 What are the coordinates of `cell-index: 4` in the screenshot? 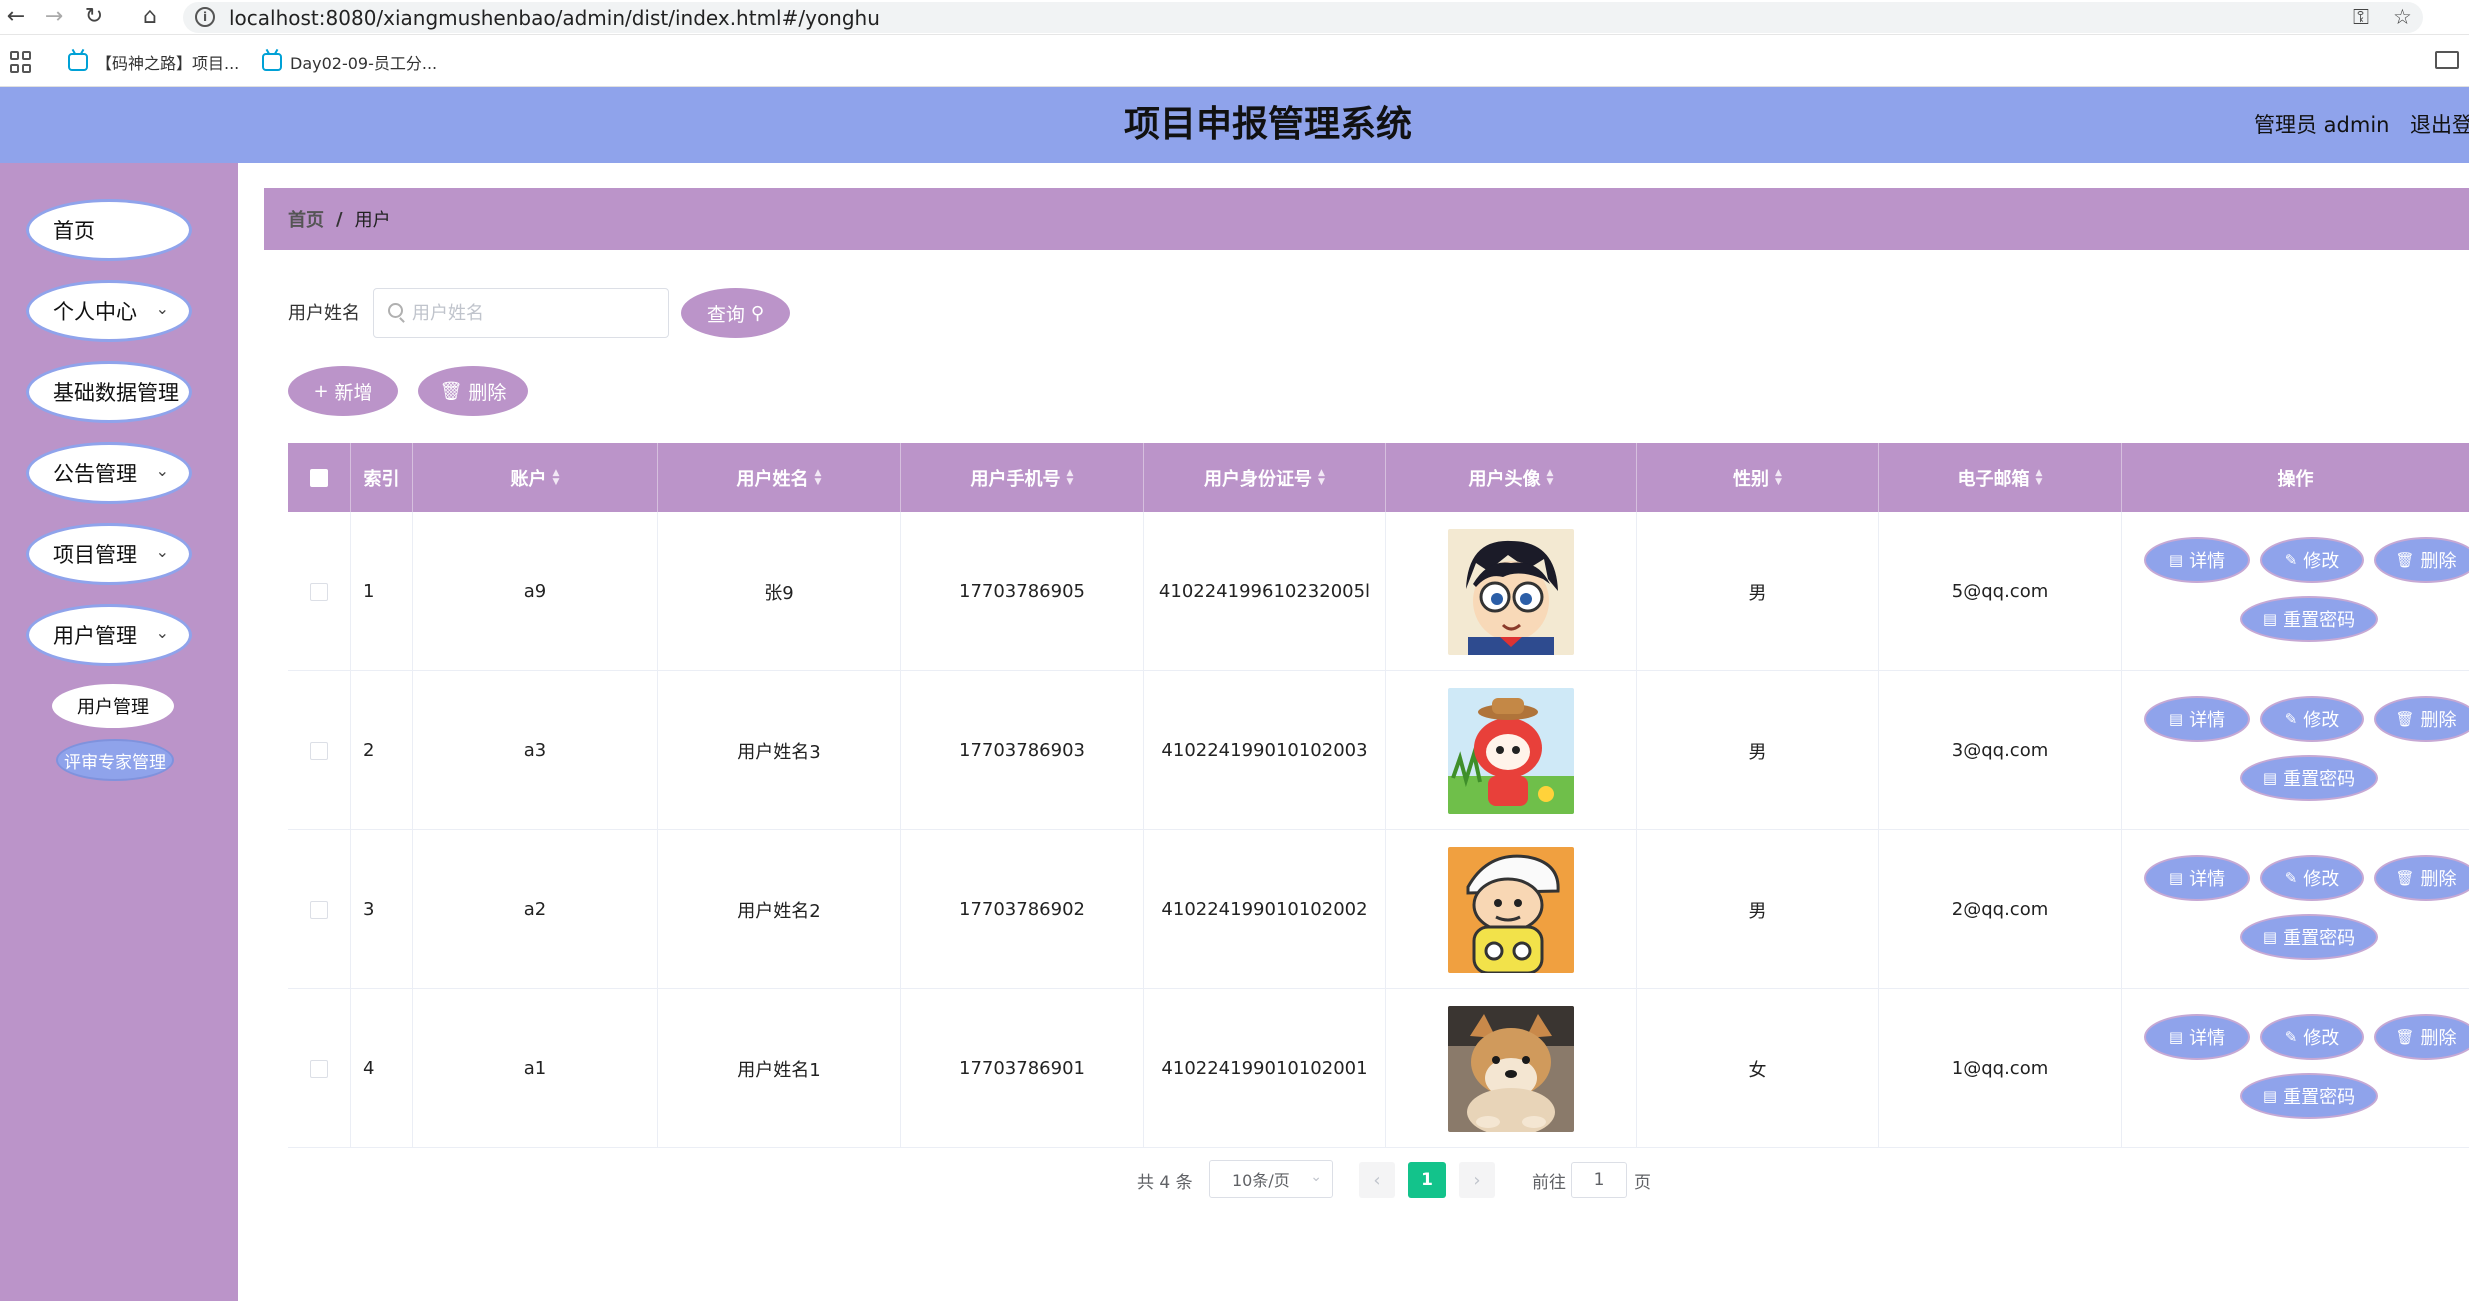 It's located at (382, 1068).